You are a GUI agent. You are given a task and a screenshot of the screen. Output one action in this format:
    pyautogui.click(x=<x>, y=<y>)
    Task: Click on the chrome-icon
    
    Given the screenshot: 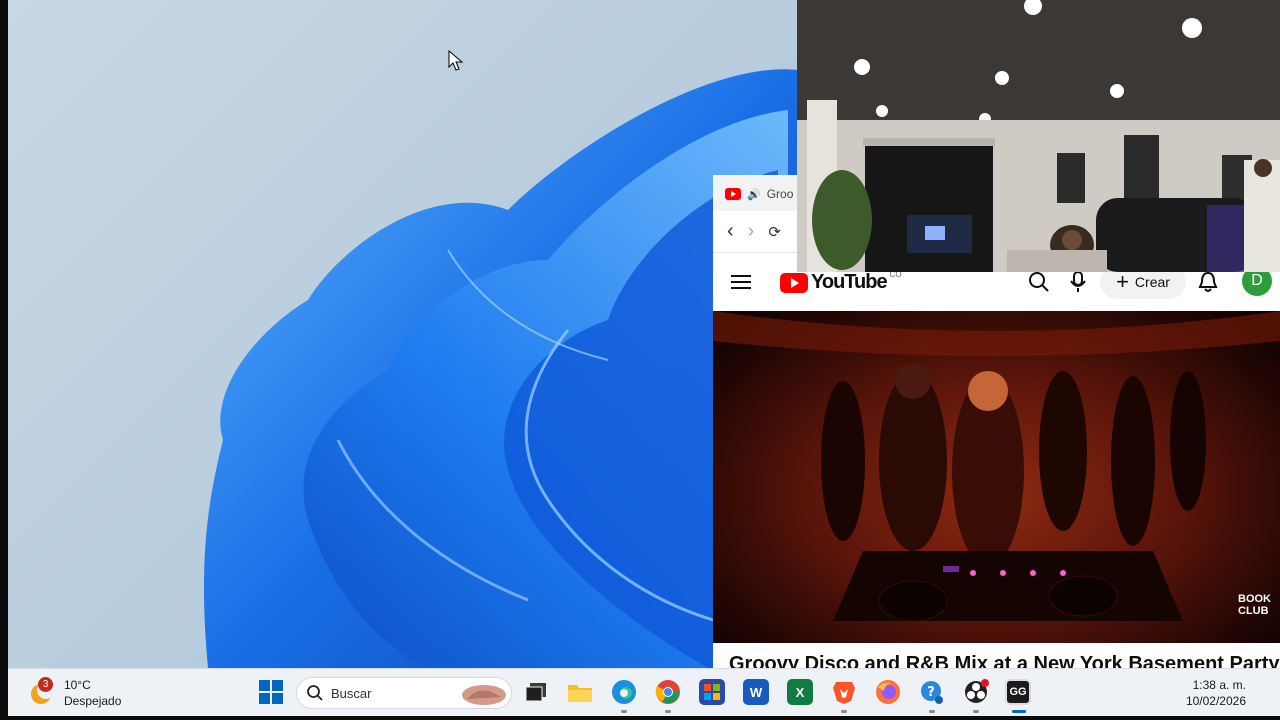 What is the action you would take?
    pyautogui.click(x=668, y=692)
    